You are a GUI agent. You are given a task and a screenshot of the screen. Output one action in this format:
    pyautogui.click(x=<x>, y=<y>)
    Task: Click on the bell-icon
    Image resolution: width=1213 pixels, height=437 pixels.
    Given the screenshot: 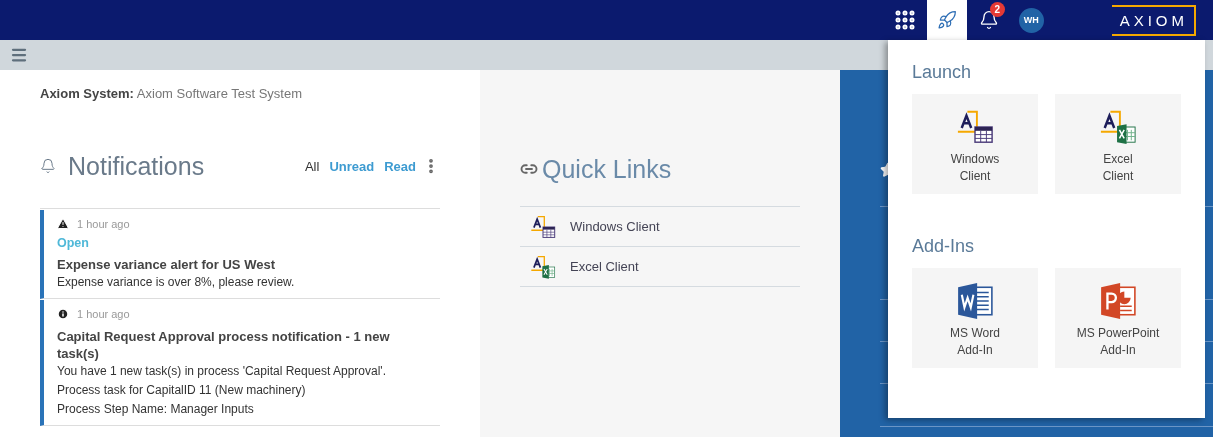 What is the action you would take?
    pyautogui.click(x=48, y=166)
    